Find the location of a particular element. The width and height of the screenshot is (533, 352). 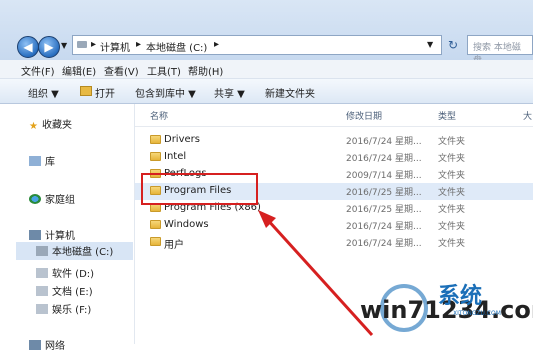

sidebar-item-homegroup: 家庭组 is located at coordinates (52, 198).